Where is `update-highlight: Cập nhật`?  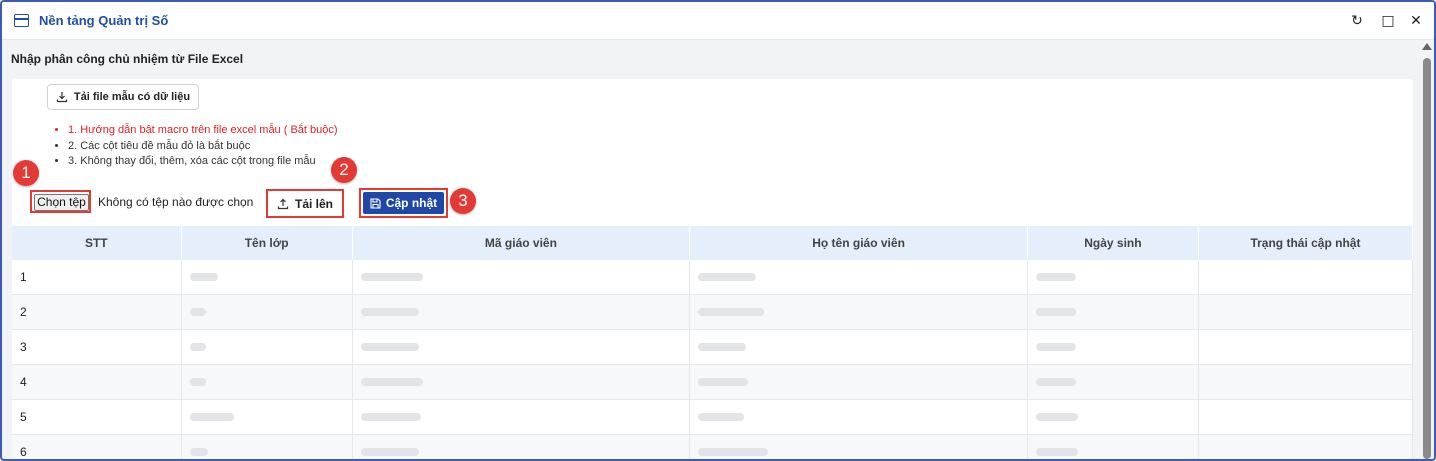 update-highlight: Cập nhật is located at coordinates (403, 203).